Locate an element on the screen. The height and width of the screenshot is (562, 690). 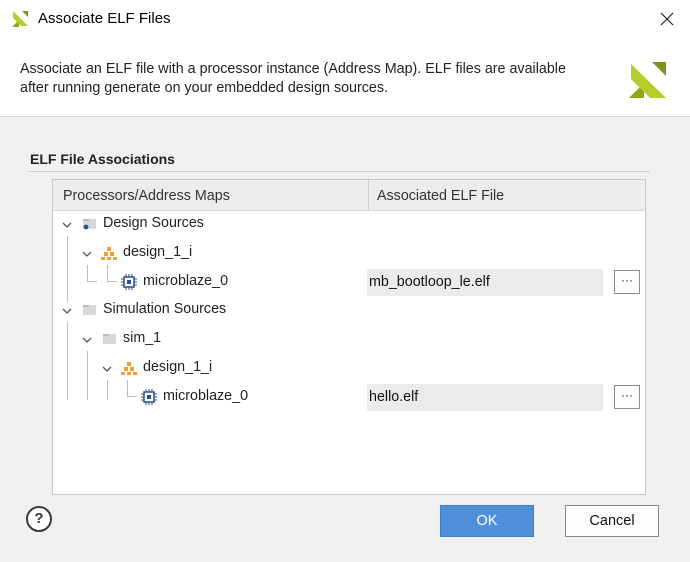
window-title: Associate ELF Files is located at coordinates (104, 18).